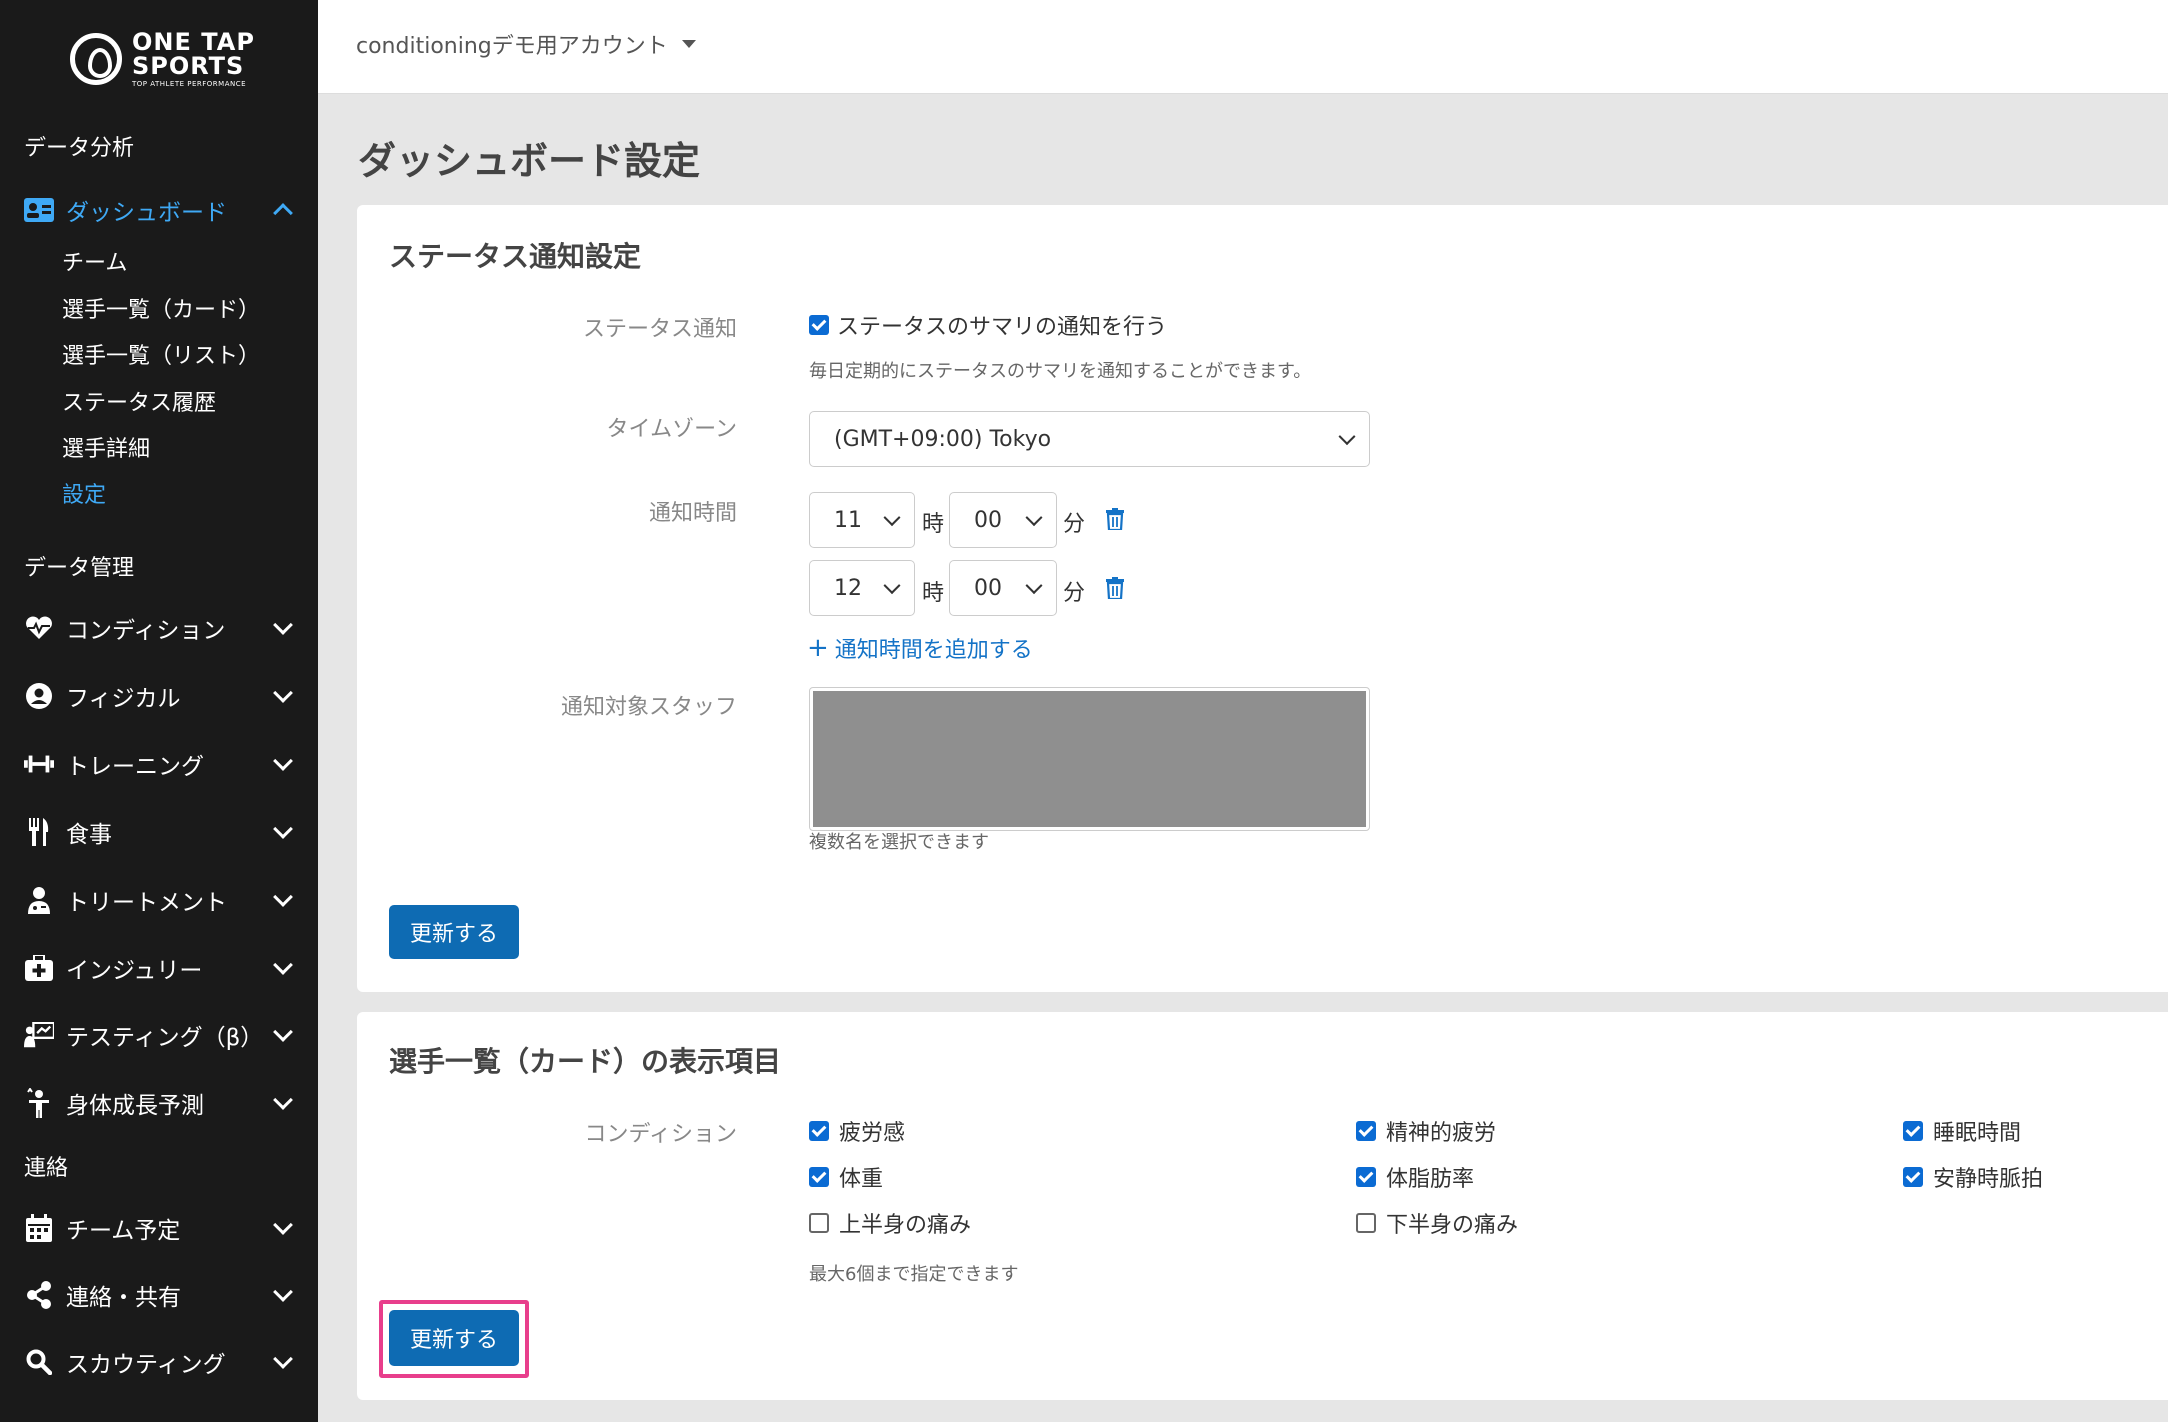  What do you see at coordinates (1003, 588) in the screenshot?
I see `minute-select-2: 00` at bounding box center [1003, 588].